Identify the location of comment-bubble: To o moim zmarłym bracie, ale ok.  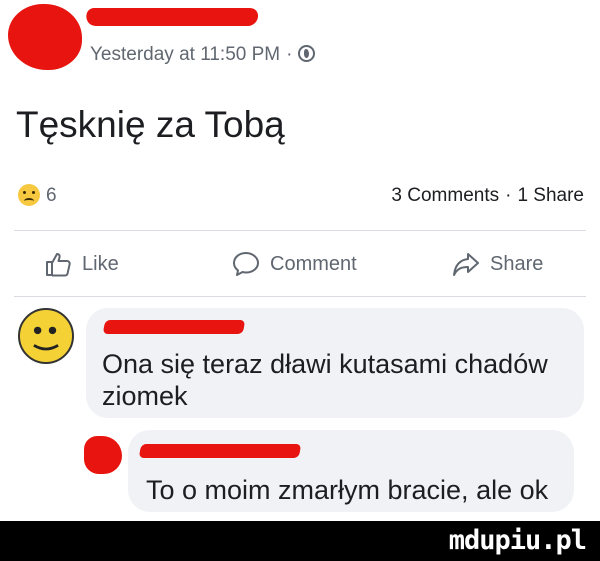
(351, 471).